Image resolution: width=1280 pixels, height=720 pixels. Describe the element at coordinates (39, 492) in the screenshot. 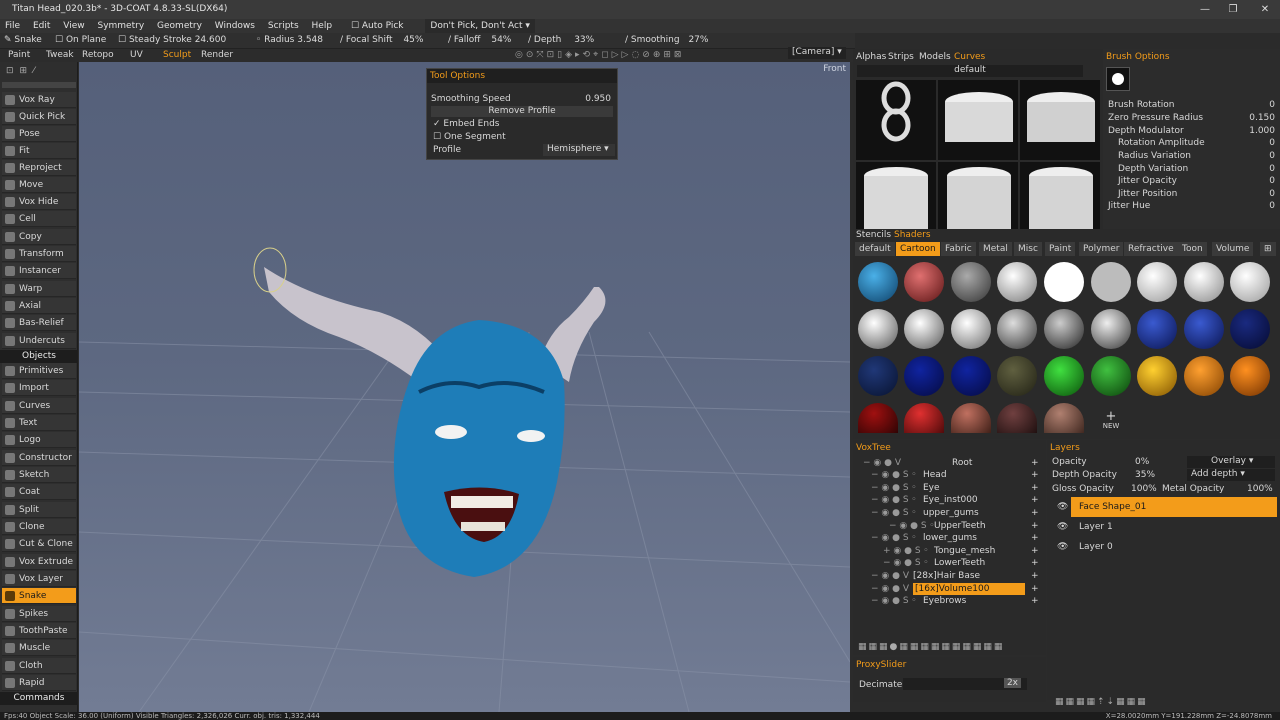

I see `tool-coat: Coat` at that location.